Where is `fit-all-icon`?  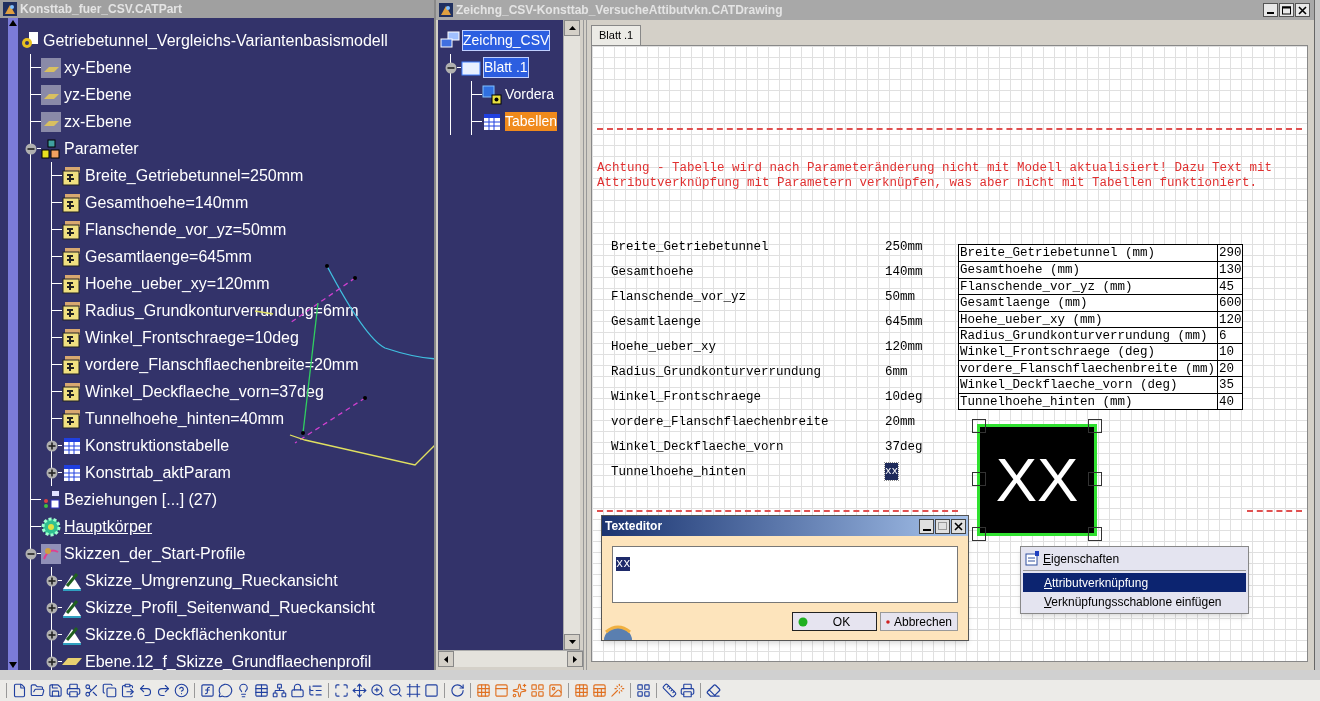
fit-all-icon is located at coordinates (341, 690).